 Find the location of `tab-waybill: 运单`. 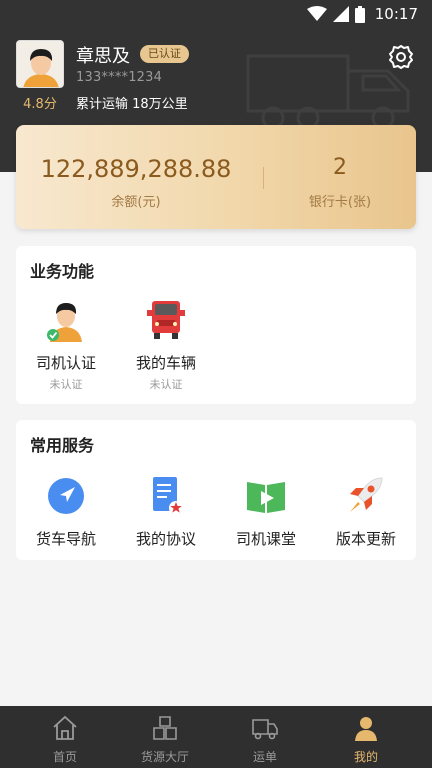

tab-waybill: 运单 is located at coordinates (265, 737).